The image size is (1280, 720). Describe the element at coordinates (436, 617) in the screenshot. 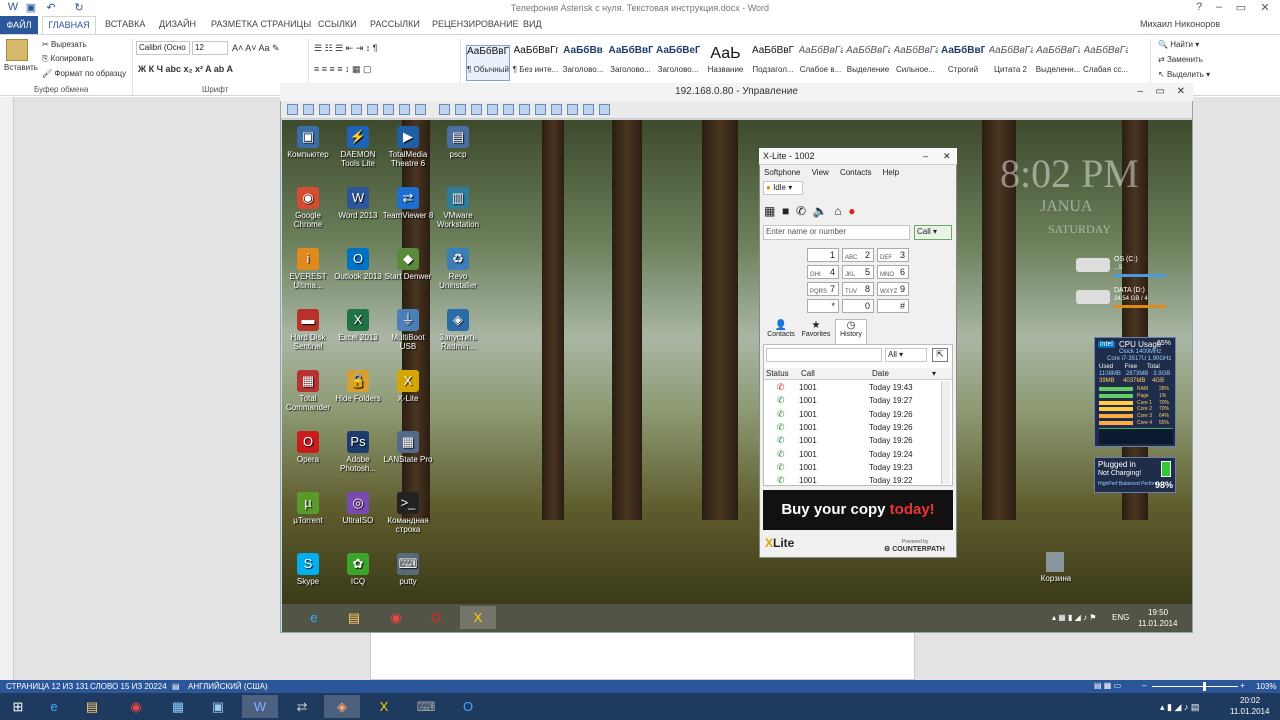

I see `opera-icon: O` at that location.